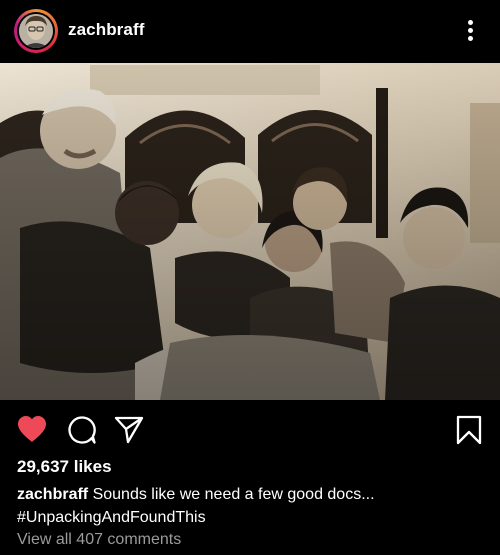 The width and height of the screenshot is (500, 555). I want to click on avatar-story-ring, so click(36, 31).